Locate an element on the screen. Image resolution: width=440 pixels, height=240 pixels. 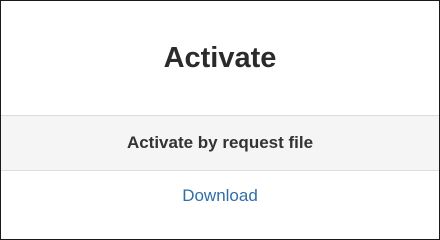
page-title: Activate is located at coordinates (220, 57).